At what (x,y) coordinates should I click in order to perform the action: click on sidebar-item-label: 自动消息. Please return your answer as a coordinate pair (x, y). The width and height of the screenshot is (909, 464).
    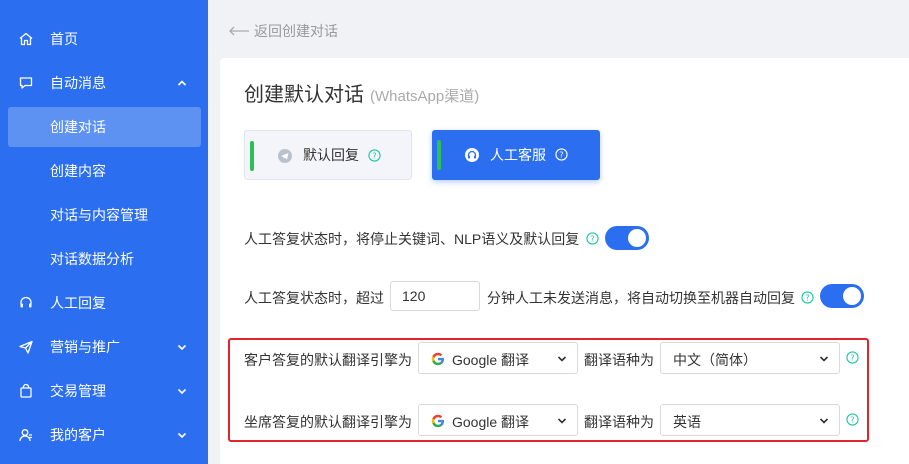
    Looking at the image, I should click on (78, 83).